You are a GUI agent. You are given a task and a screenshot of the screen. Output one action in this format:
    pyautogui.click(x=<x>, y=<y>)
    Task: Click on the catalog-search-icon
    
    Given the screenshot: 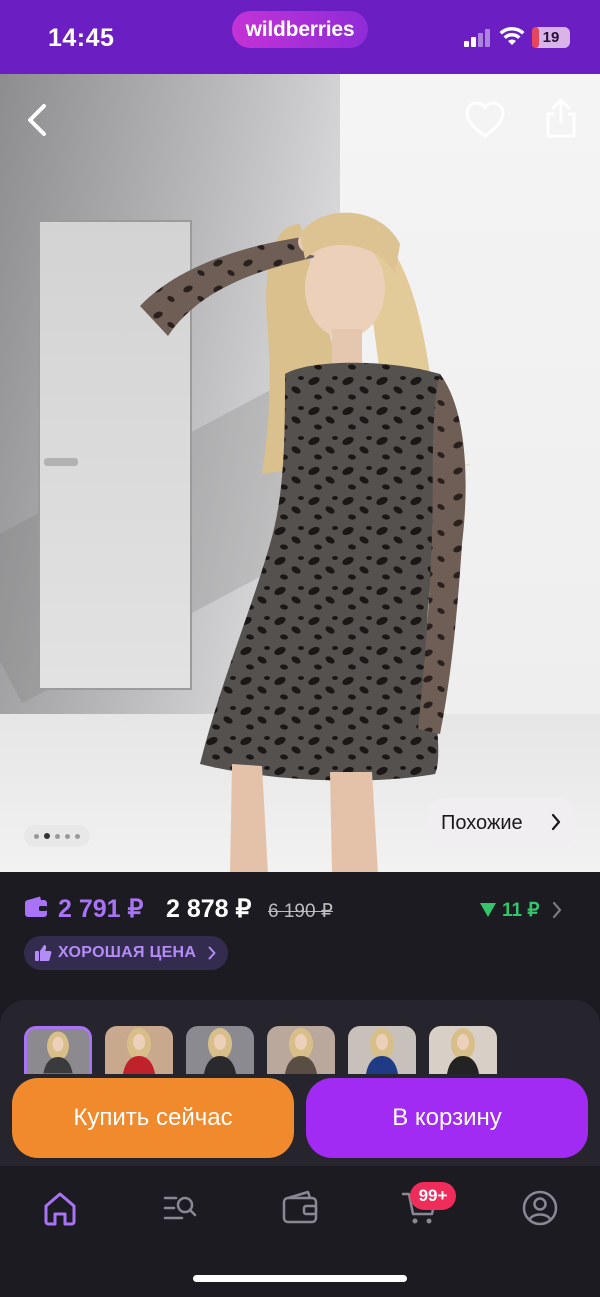 What is the action you would take?
    pyautogui.click(x=180, y=1208)
    